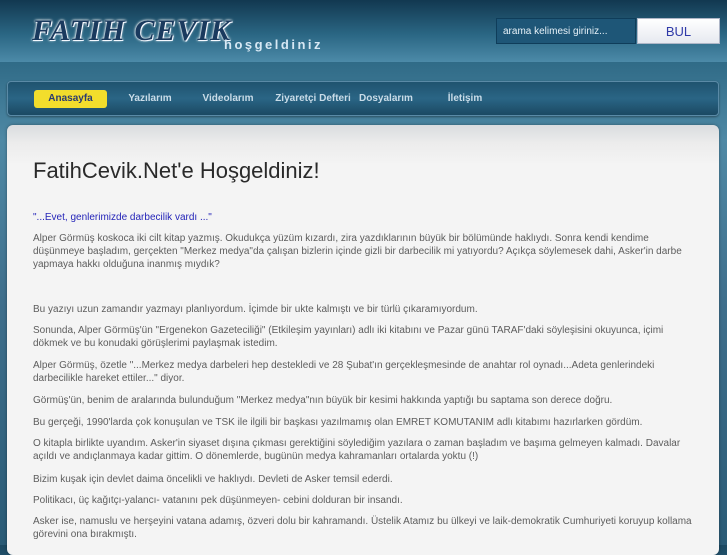 This screenshot has width=727, height=555. Describe the element at coordinates (131, 31) in the screenshot. I see `site-logo: FATIH CEVIK` at that location.